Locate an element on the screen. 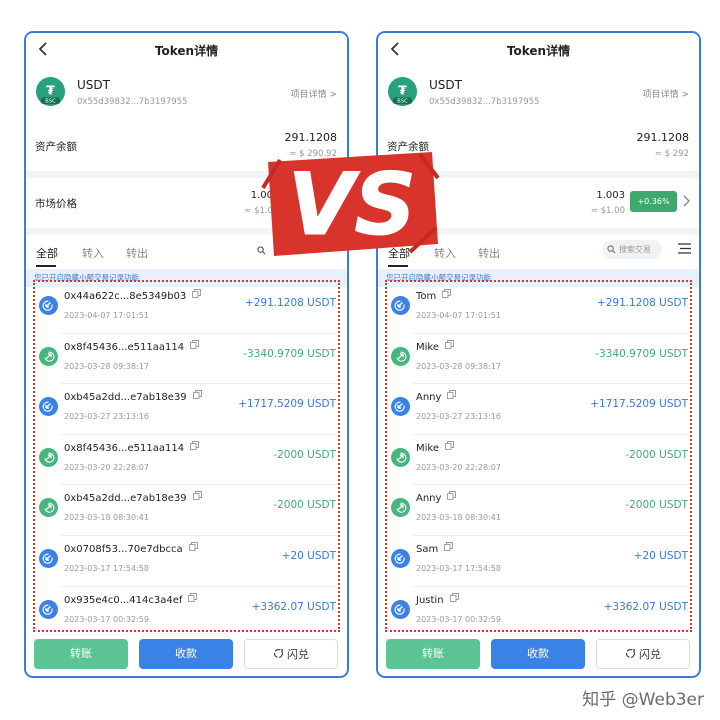 The image size is (720, 720). menu-icon is located at coordinates (684, 248).